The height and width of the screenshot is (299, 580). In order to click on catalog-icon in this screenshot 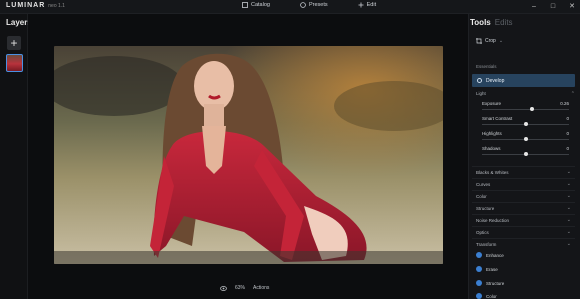, I will do `click(245, 5)`.